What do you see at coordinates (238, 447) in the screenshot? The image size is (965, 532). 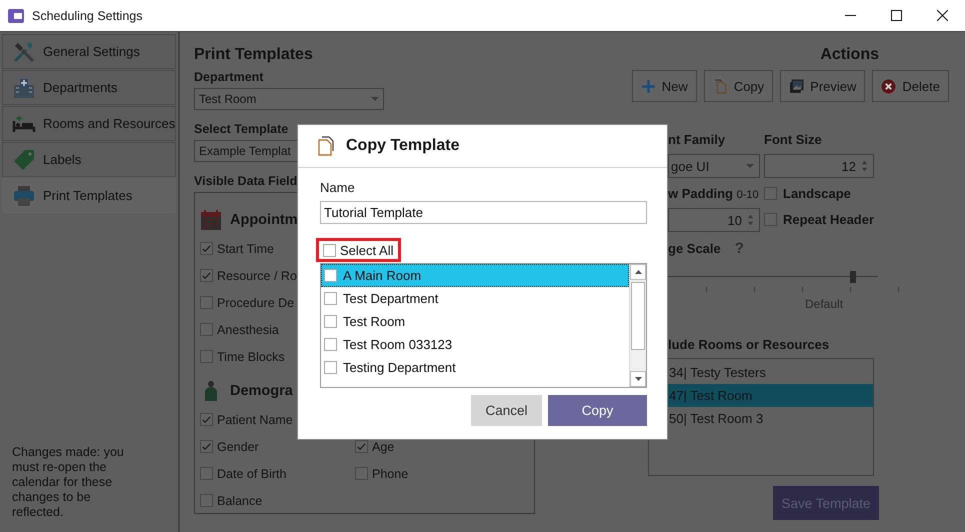 I see `field-label: Gender` at bounding box center [238, 447].